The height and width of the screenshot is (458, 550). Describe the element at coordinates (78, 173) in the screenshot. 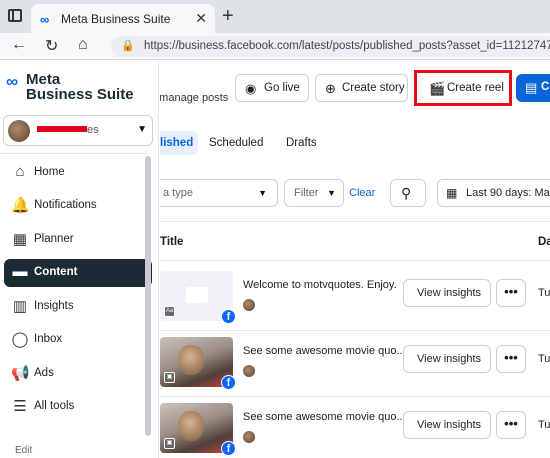

I see `sidebar-item-home: ⌂ Home` at that location.